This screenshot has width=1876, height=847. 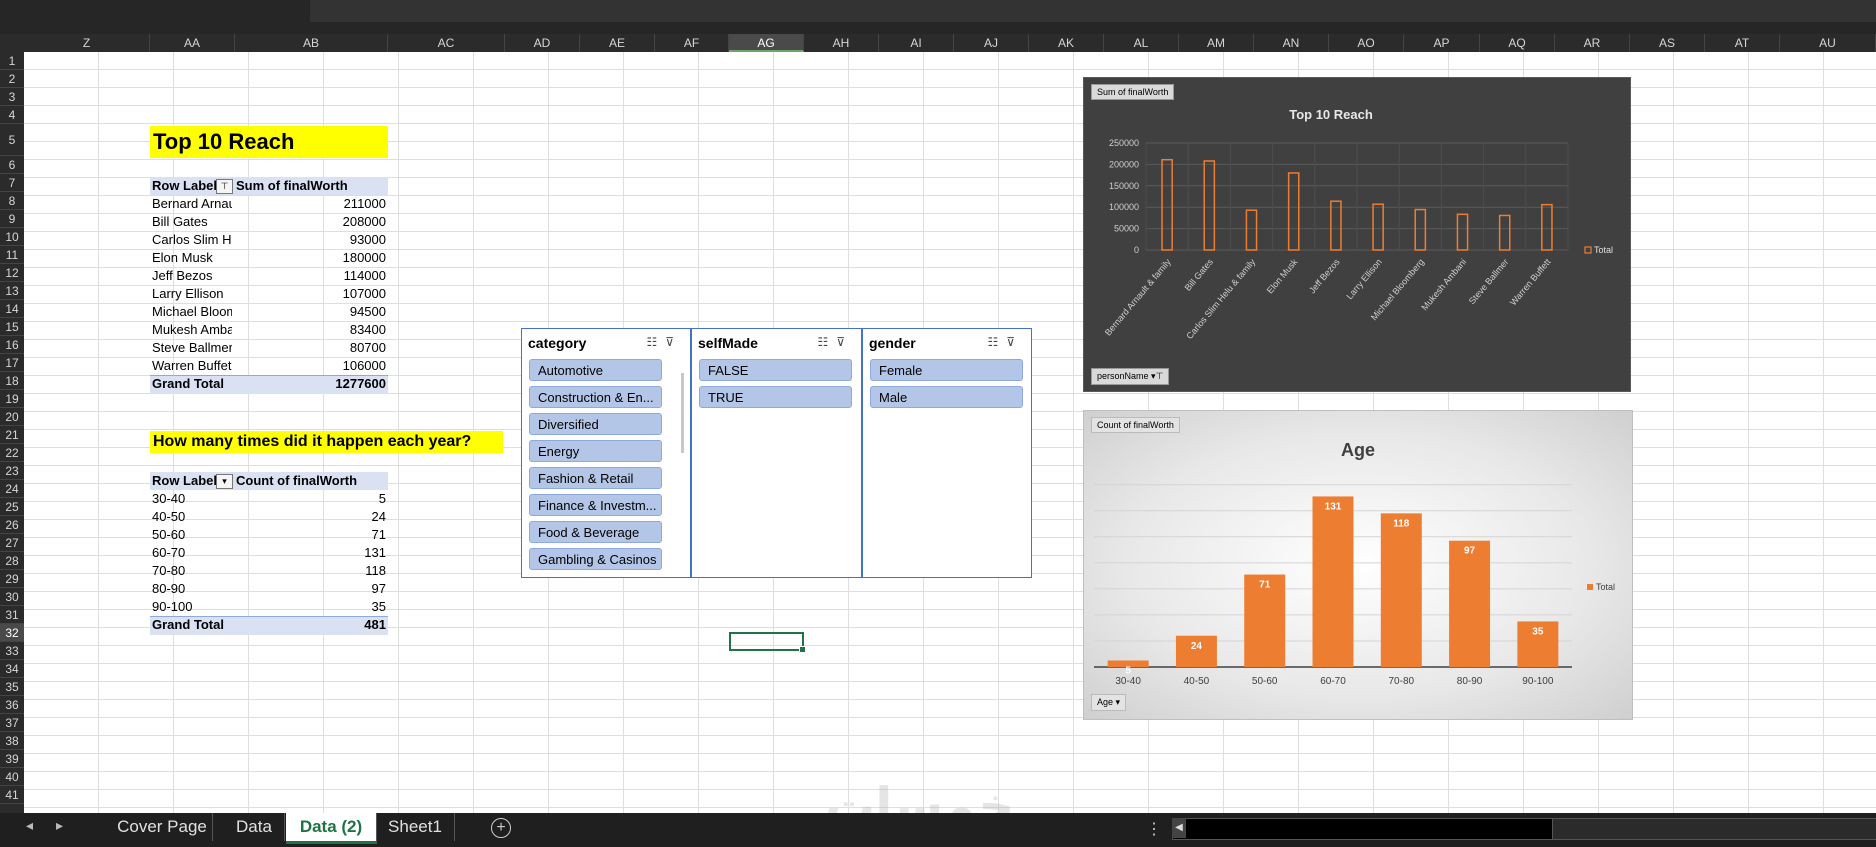 What do you see at coordinates (1667, 43) in the screenshot?
I see `column-header: AS` at bounding box center [1667, 43].